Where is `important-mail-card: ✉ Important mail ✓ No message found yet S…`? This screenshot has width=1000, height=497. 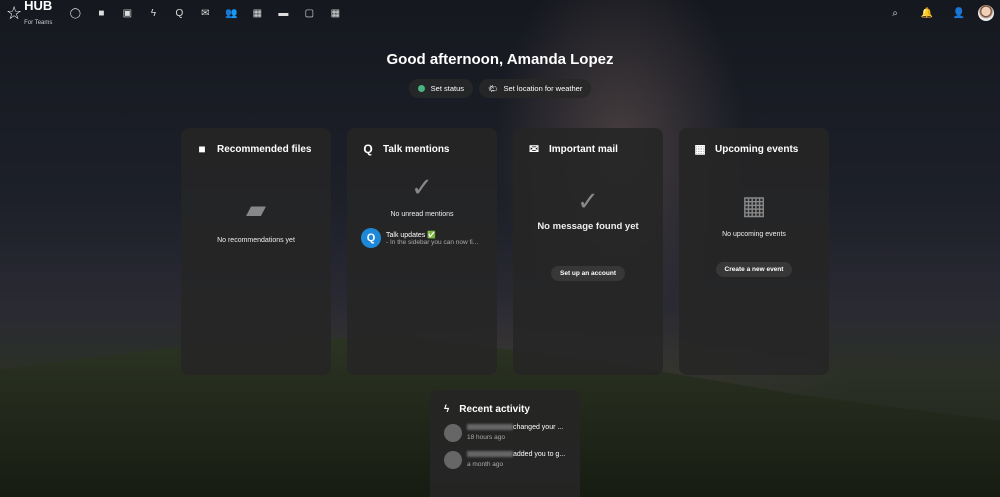
important-mail-card: ✉ Important mail ✓ No message found yet S… is located at coordinates (588, 251).